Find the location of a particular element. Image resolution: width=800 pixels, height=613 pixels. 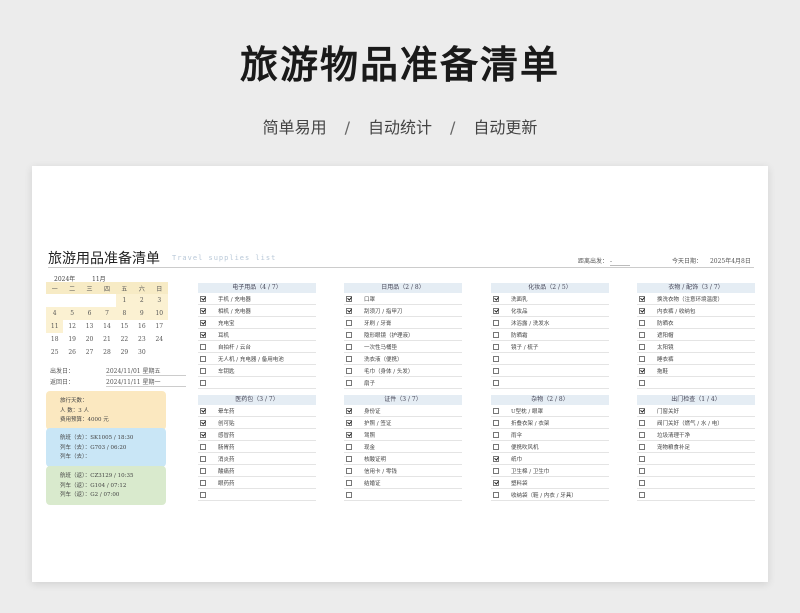

calendar-day: 24 is located at coordinates (159, 339).